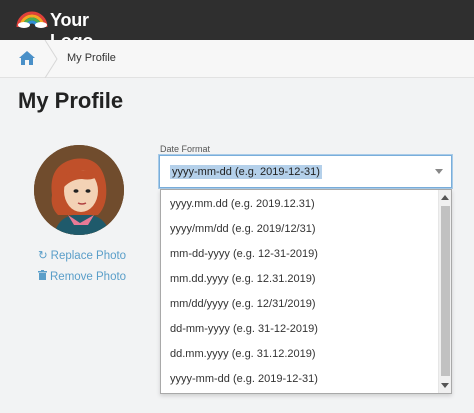 Image resolution: width=474 pixels, height=413 pixels. I want to click on scroll-thumb, so click(445, 291).